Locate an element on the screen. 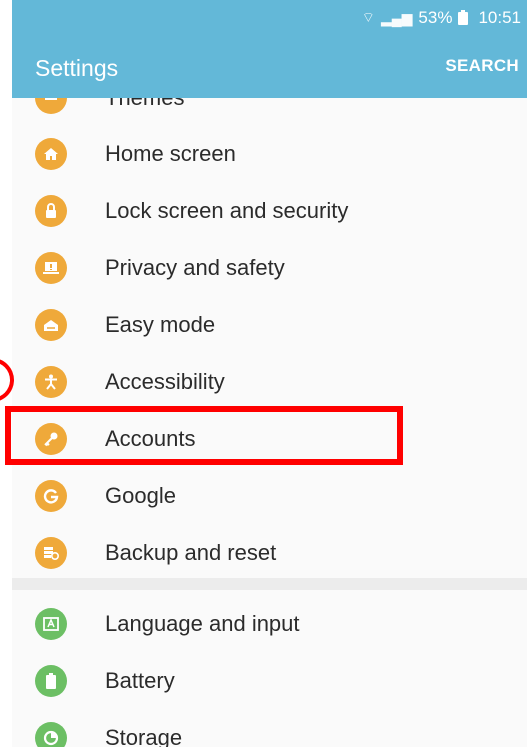  settings-item-storage: Storage is located at coordinates (269, 728).